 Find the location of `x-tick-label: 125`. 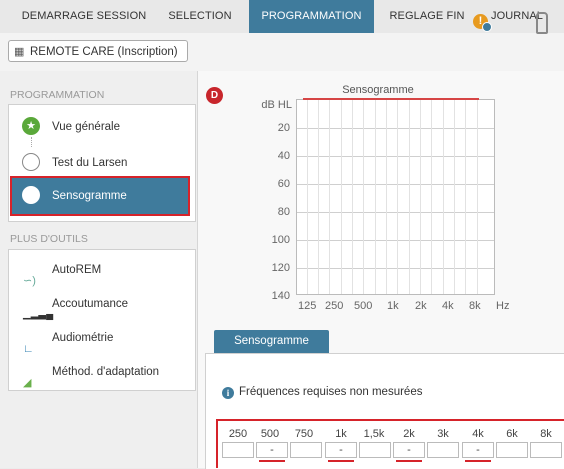

x-tick-label: 125 is located at coordinates (307, 306).